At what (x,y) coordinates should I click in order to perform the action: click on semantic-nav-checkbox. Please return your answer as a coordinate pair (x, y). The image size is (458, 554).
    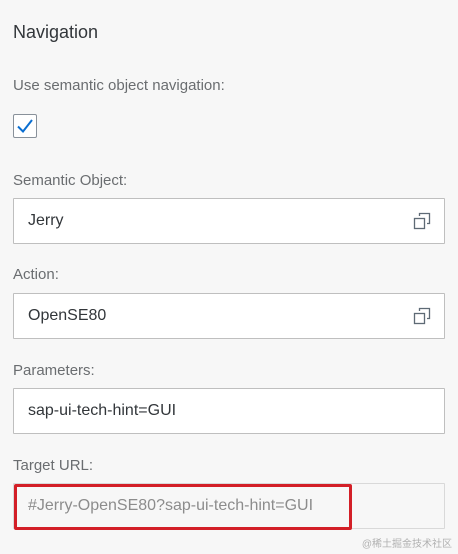
    Looking at the image, I should click on (25, 126).